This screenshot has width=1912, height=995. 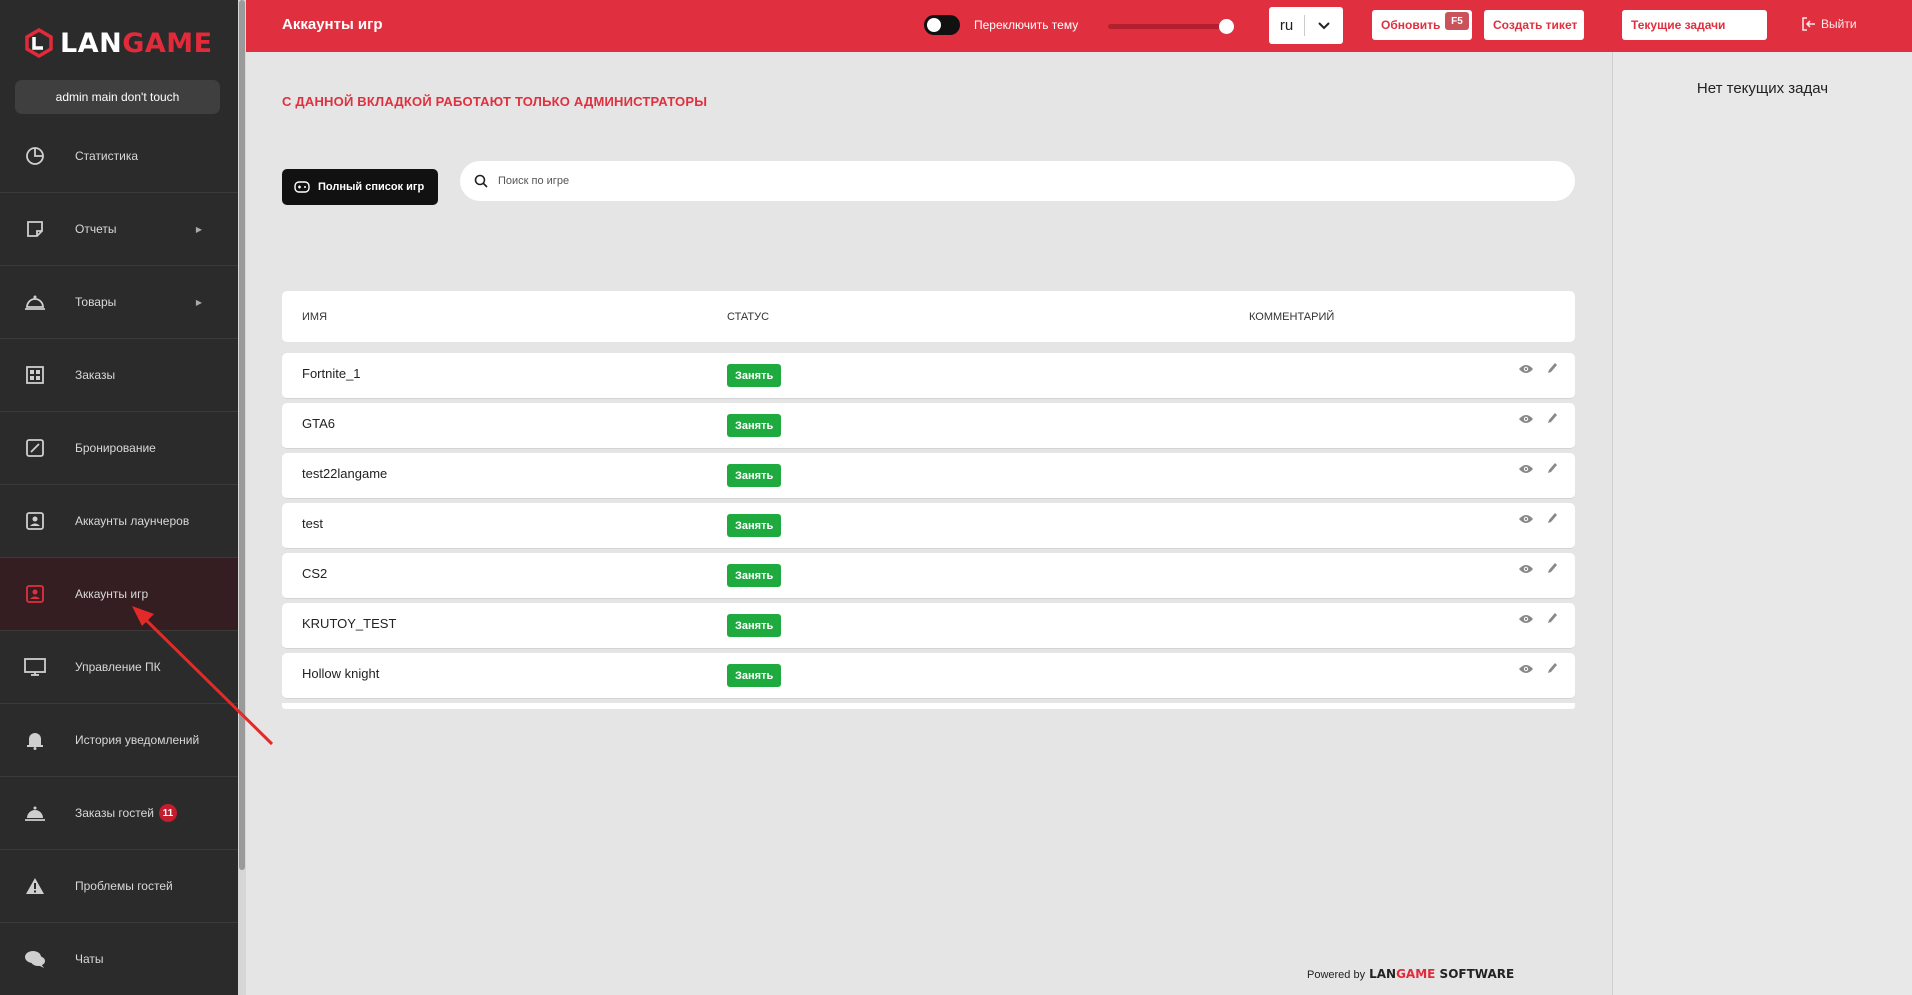 What do you see at coordinates (35, 156) in the screenshot?
I see `pie-chart-icon` at bounding box center [35, 156].